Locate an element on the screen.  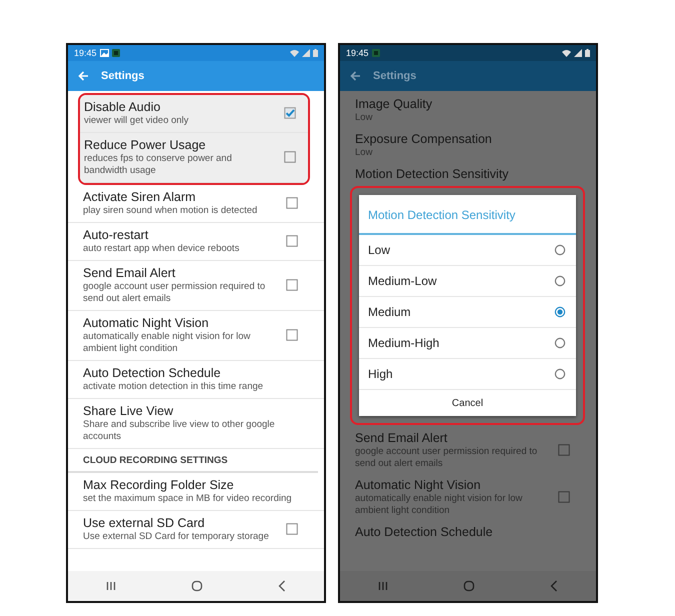
setting-subtitle: reduces fps to conserve power and bandwidth usage is located at coordinates (158, 165).